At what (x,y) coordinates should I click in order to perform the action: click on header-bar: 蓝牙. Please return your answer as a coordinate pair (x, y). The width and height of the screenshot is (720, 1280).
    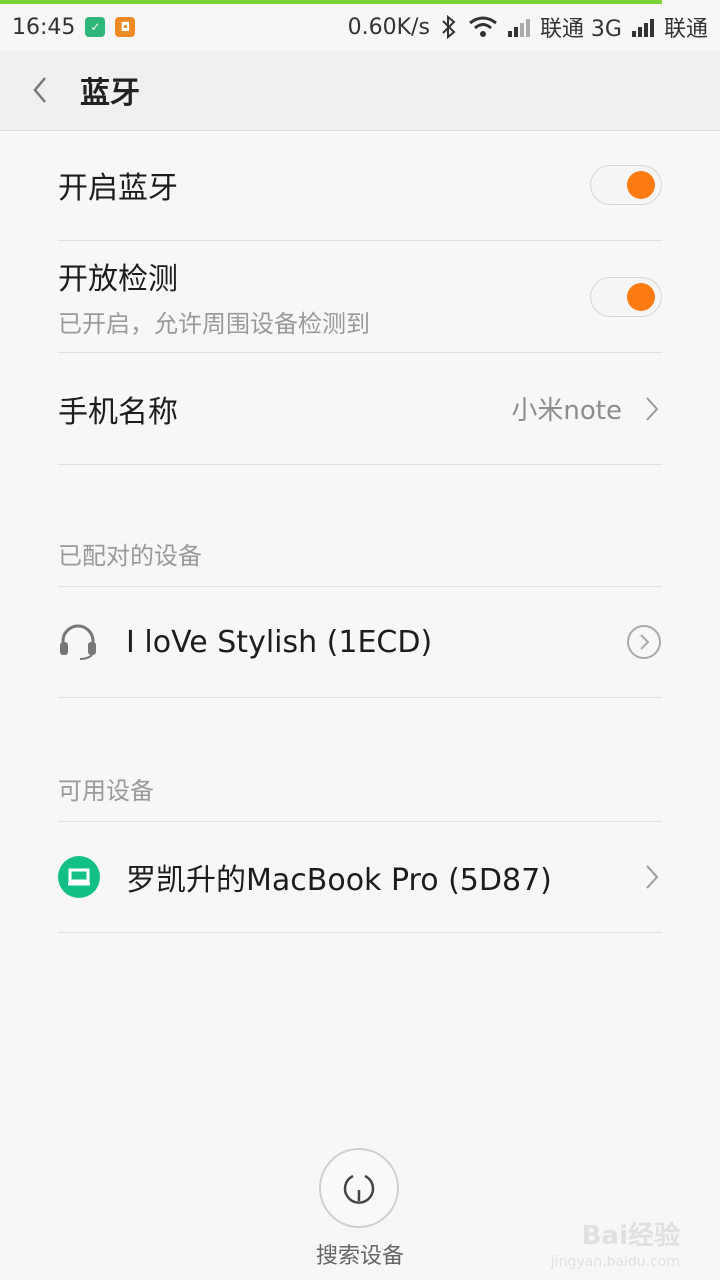
    Looking at the image, I should click on (360, 90).